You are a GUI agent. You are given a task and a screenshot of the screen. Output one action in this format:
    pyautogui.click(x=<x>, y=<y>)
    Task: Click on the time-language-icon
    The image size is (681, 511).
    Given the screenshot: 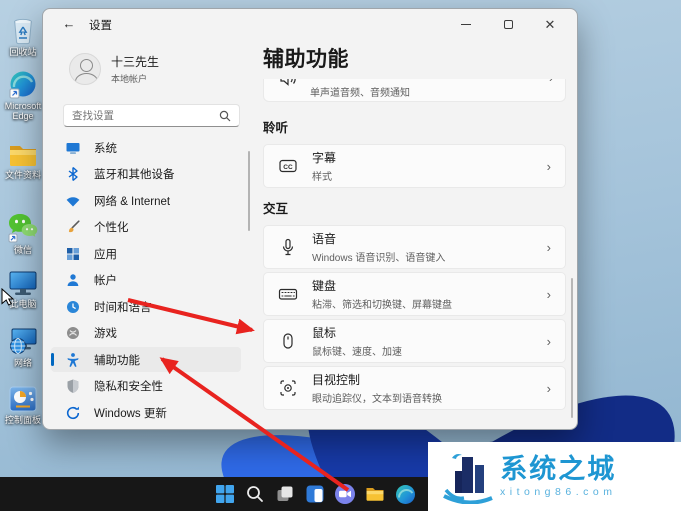 What is the action you would take?
    pyautogui.click(x=73, y=306)
    